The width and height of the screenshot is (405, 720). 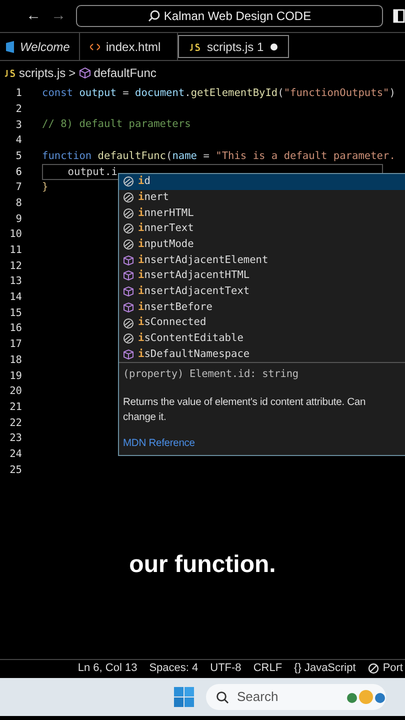 I want to click on line-number: 18, so click(x=15, y=360).